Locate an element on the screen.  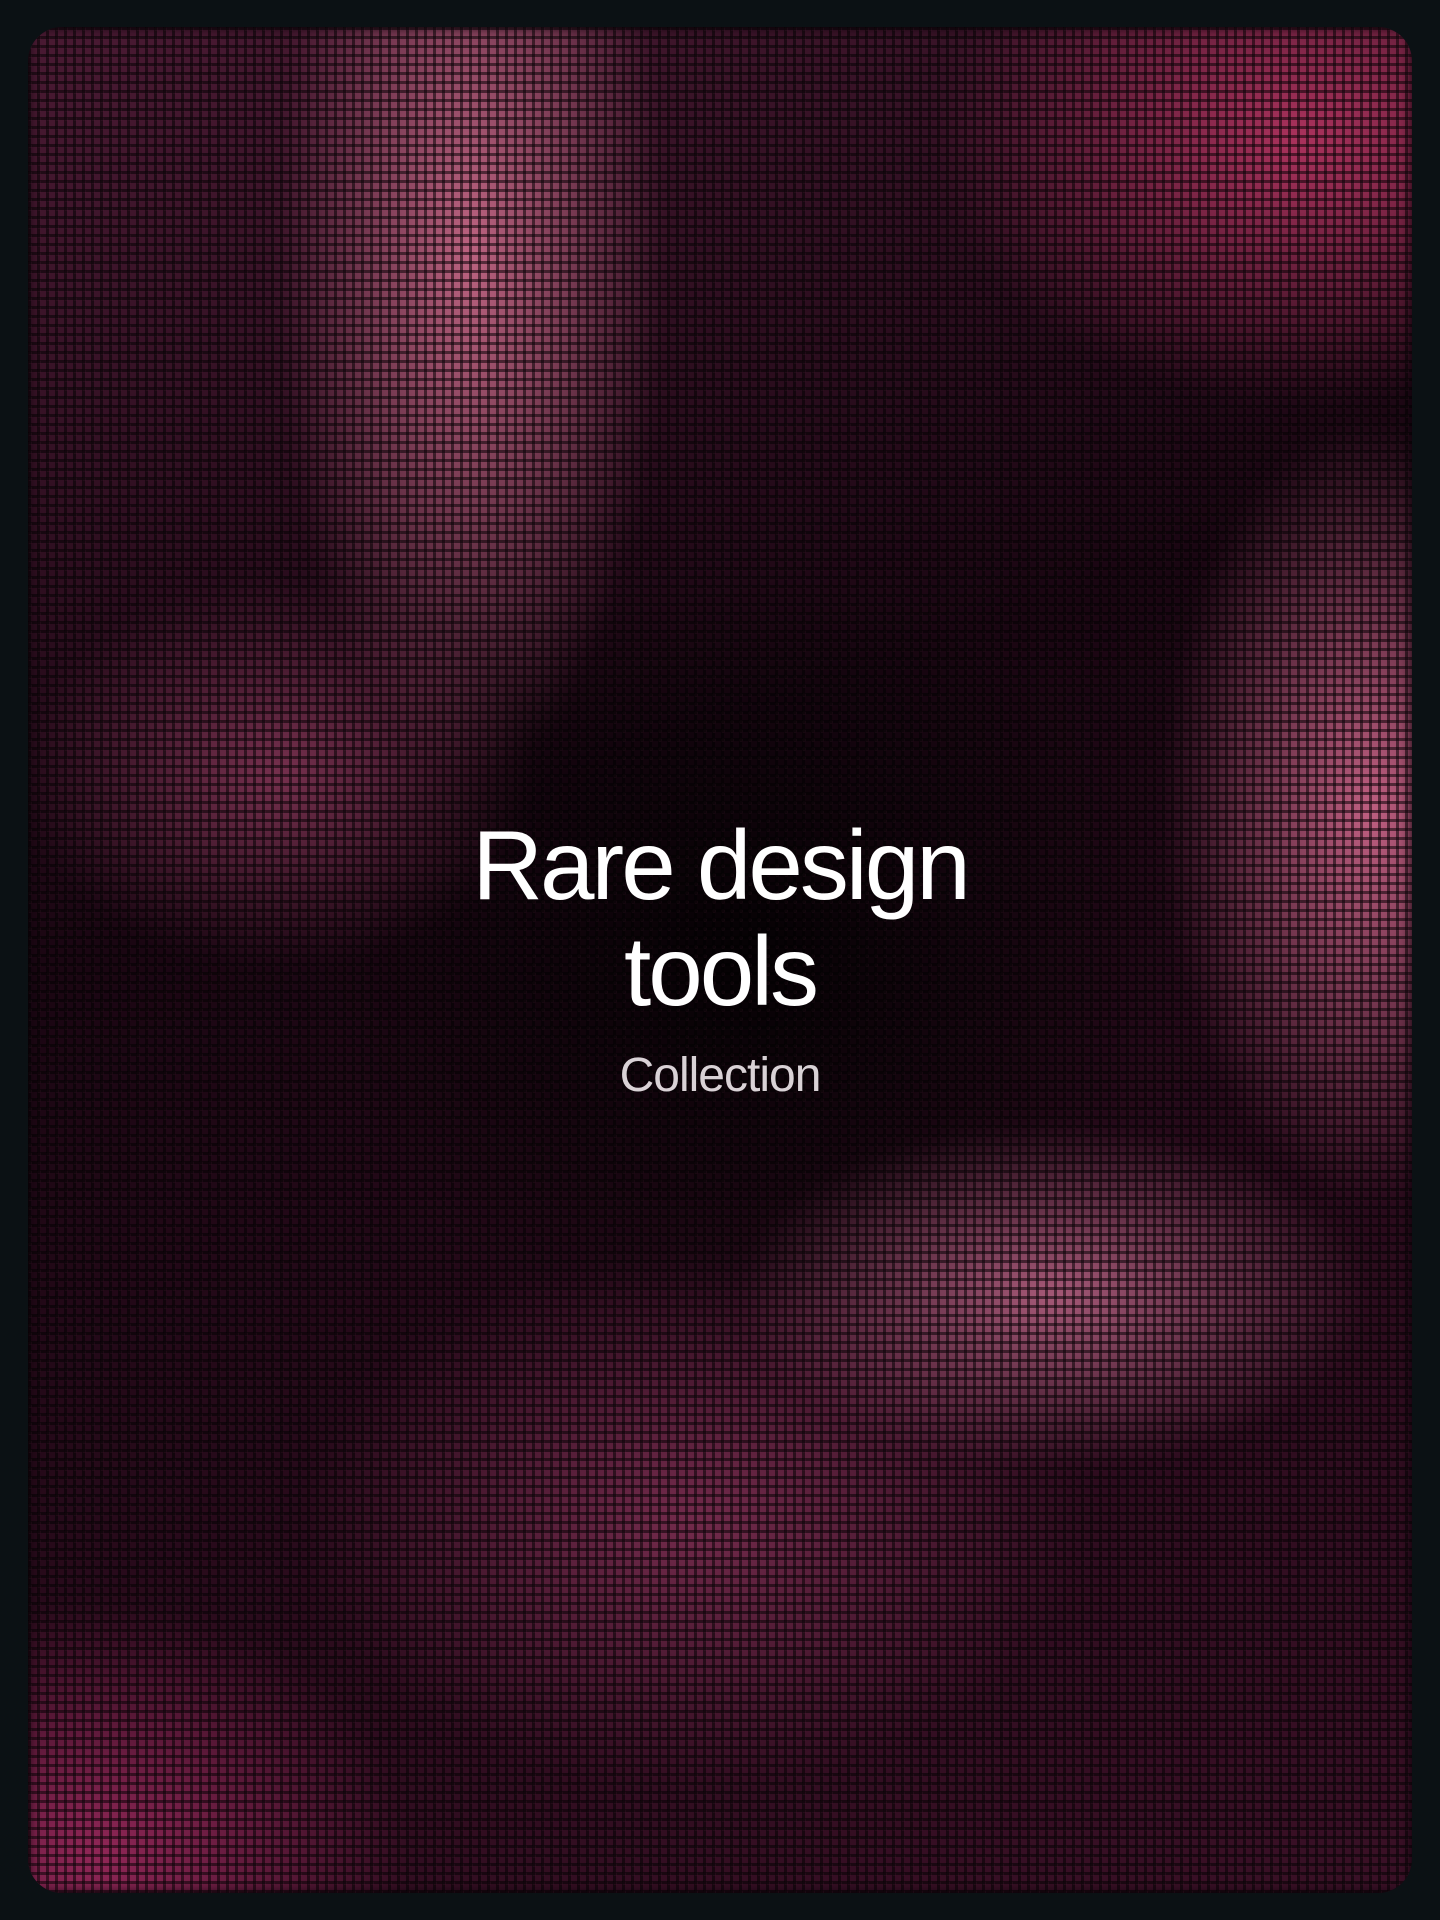
cover-title: Rare design tools is located at coordinates (720, 918).